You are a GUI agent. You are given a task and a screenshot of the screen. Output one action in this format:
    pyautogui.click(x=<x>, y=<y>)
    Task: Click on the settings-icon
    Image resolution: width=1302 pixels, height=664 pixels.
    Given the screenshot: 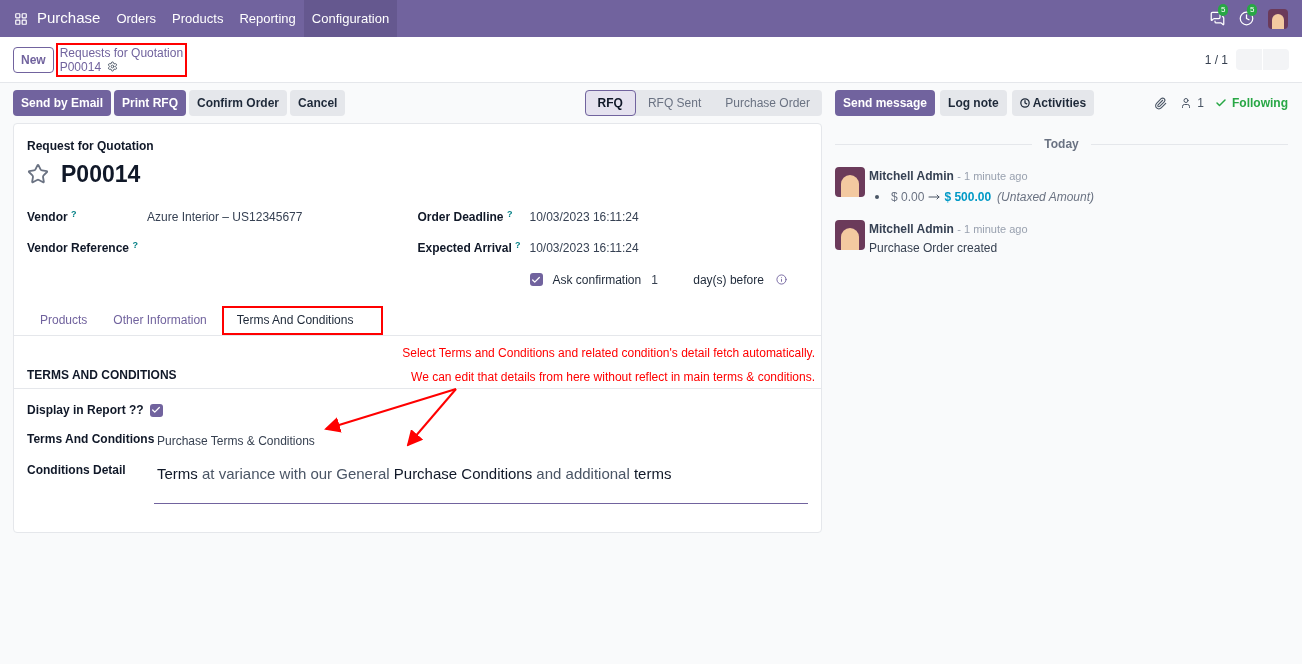 What is the action you would take?
    pyautogui.click(x=113, y=66)
    